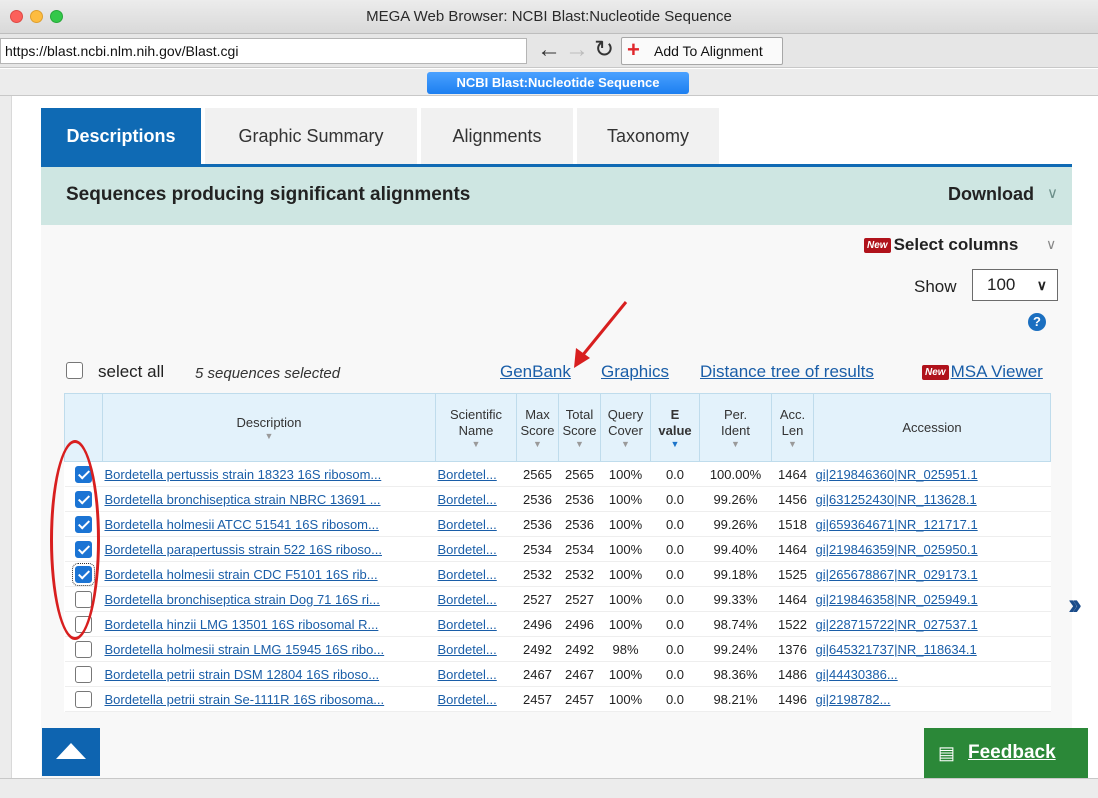 This screenshot has width=1098, height=798. Describe the element at coordinates (558, 83) in the screenshot. I see `browser-tab: NCBI Blast:Nucleotide Sequence` at that location.